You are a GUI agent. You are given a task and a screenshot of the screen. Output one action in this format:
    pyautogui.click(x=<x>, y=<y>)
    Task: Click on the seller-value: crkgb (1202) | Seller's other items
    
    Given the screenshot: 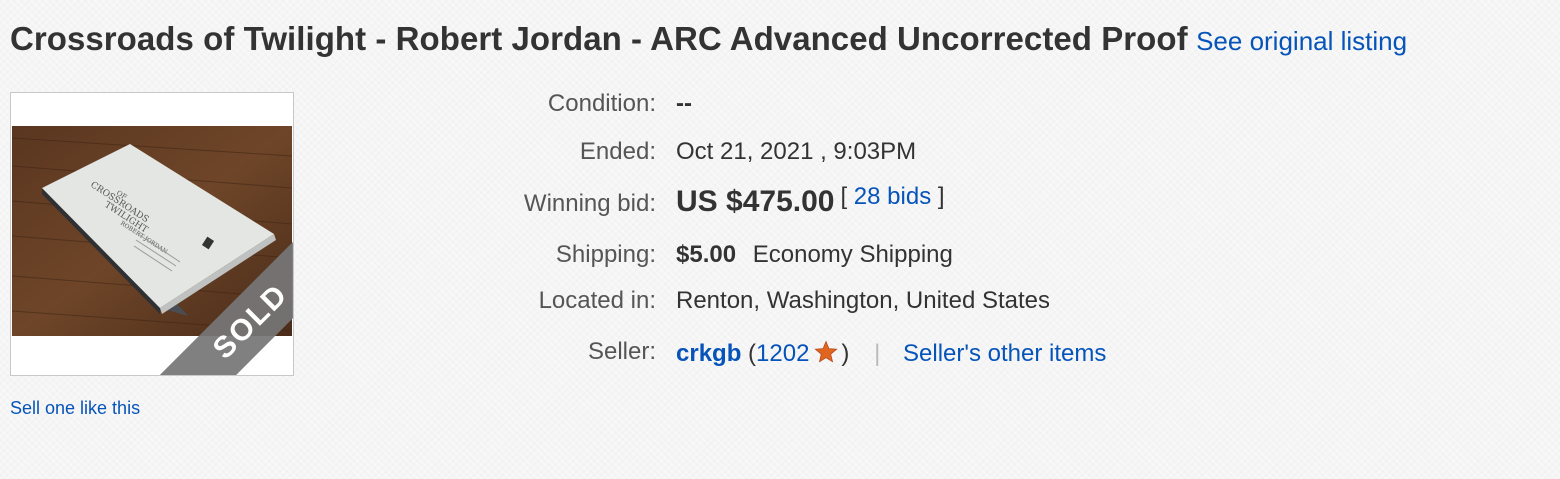 What is the action you would take?
    pyautogui.click(x=891, y=354)
    